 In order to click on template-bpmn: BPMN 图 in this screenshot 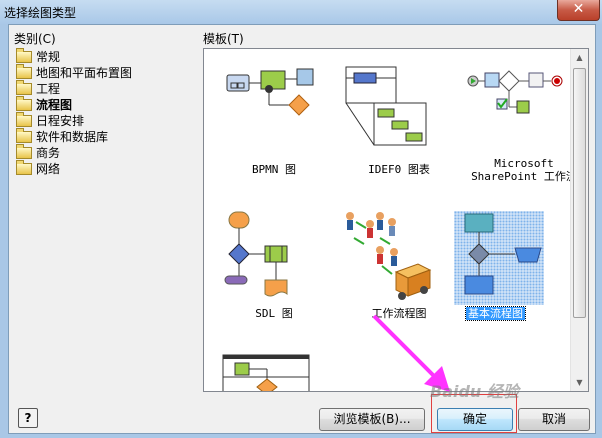, I will do `click(274, 124)`.